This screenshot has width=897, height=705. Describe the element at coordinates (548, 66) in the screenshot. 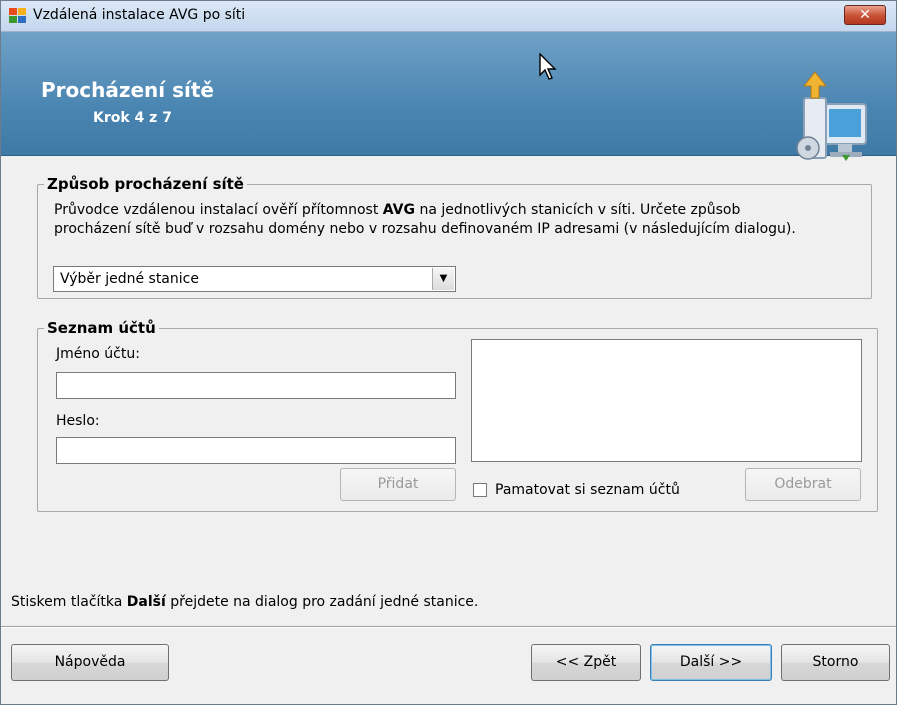

I see `mouse-cursor-icon` at that location.